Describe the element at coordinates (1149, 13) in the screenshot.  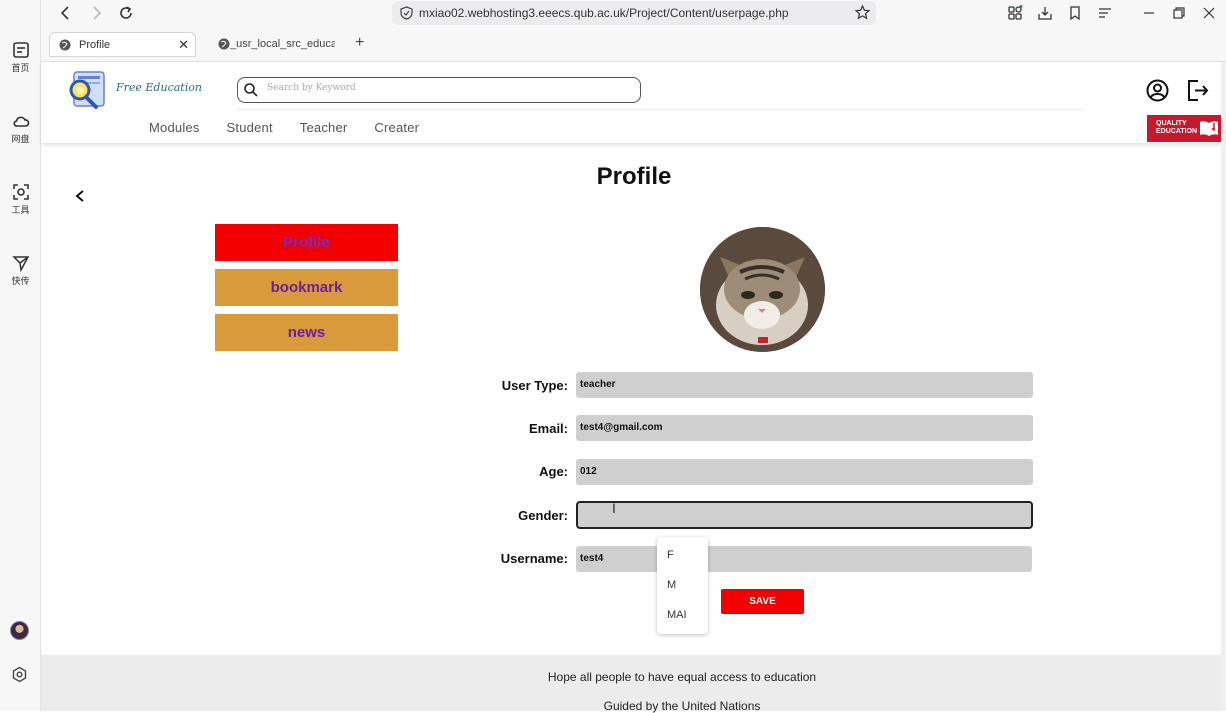
I see `minimize-icon` at that location.